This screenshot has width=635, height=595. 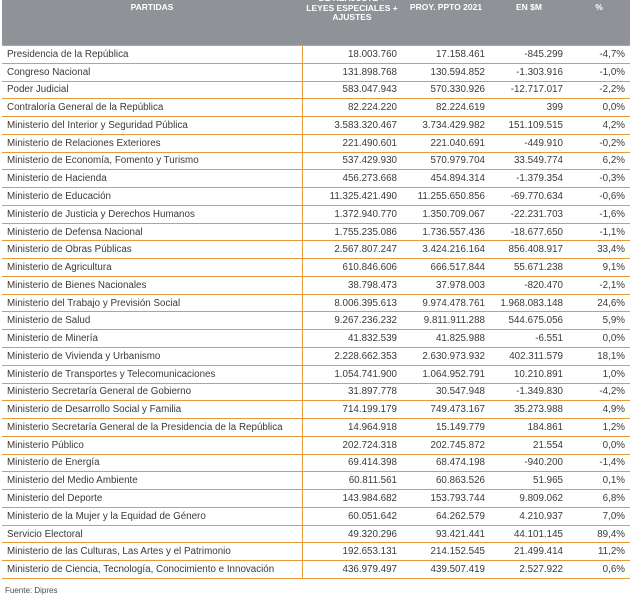 I want to click on diff-percent-cell: -2,1%, so click(x=599, y=285).